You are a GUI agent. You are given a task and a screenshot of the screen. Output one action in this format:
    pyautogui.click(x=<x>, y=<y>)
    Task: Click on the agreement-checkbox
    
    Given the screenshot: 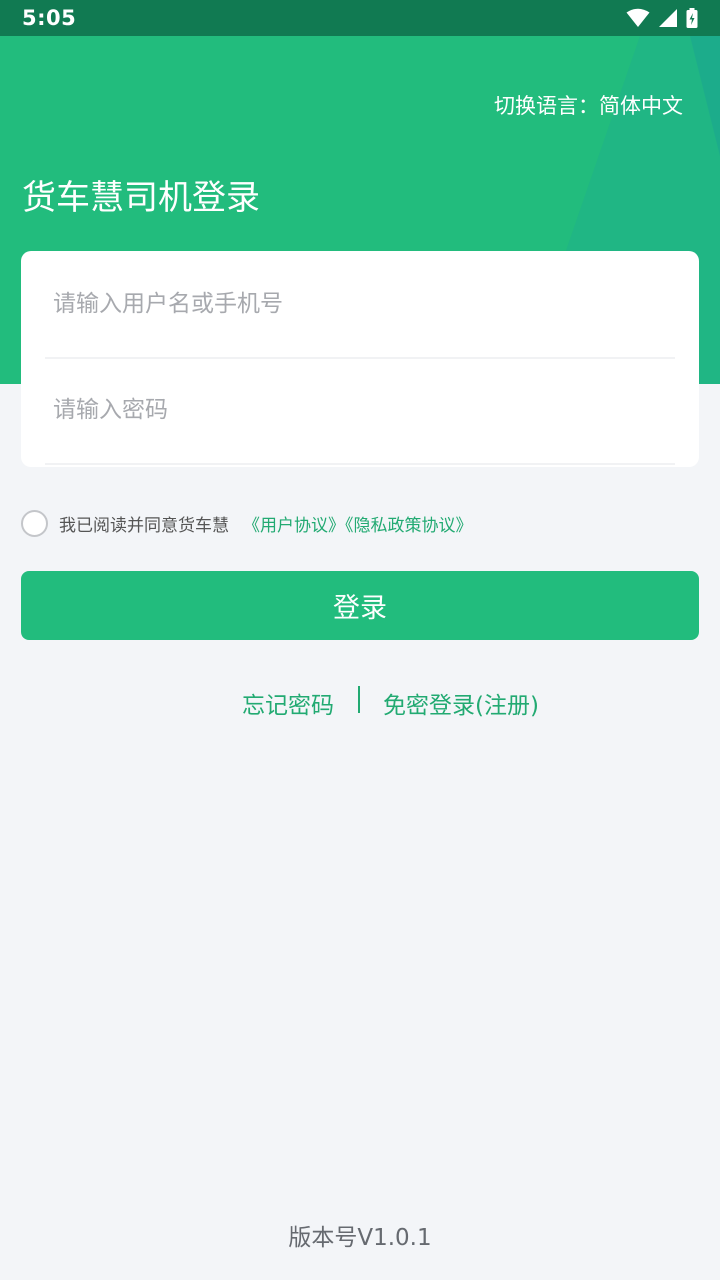 What is the action you would take?
    pyautogui.click(x=34, y=523)
    